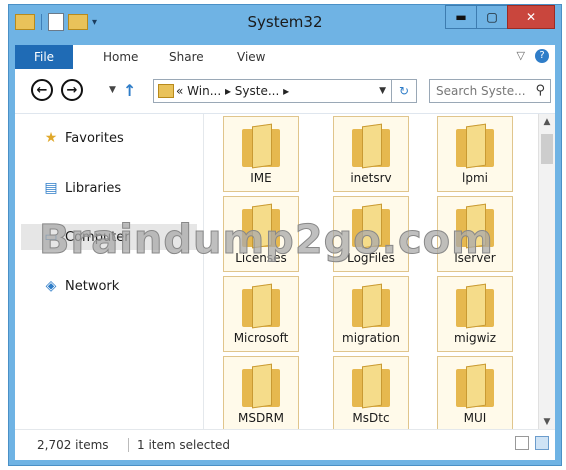  Describe the element at coordinates (261, 418) in the screenshot. I see `folder-name: MSDRM` at that location.